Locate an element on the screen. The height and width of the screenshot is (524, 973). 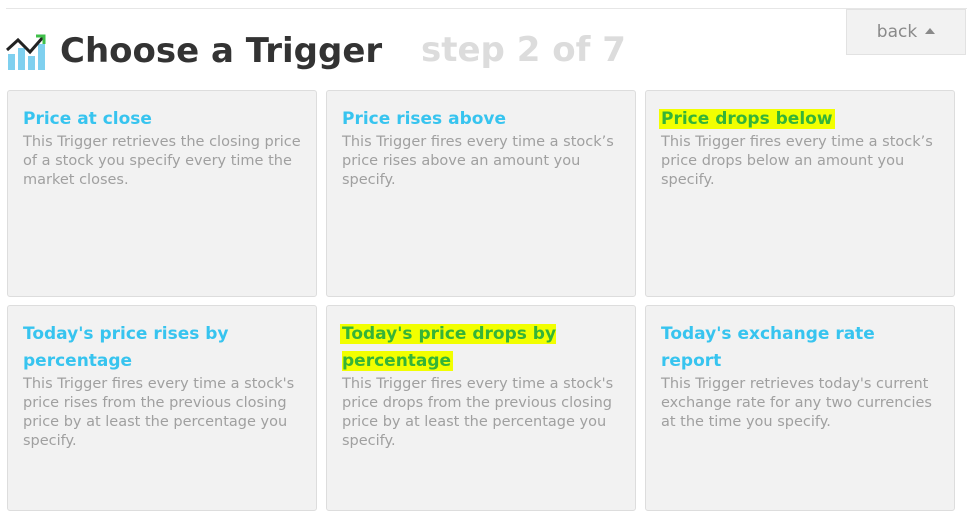
caret-up-icon is located at coordinates (930, 31).